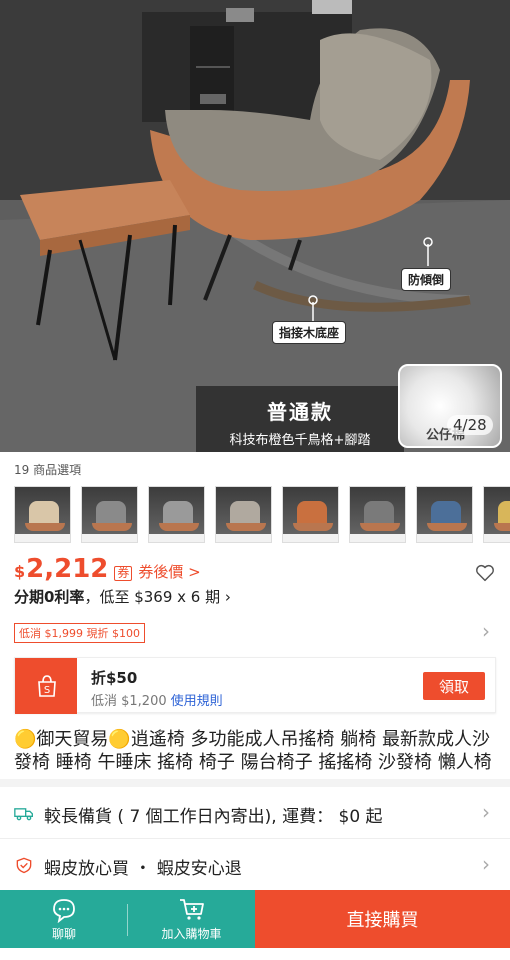  Describe the element at coordinates (24, 865) in the screenshot. I see `shield-icon` at that location.